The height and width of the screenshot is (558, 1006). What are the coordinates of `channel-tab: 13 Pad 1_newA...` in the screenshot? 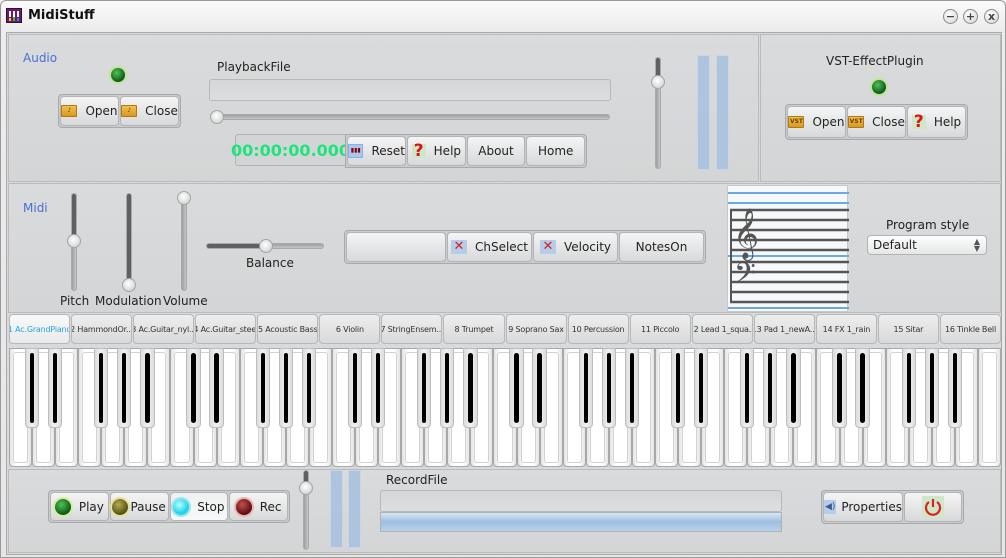 It's located at (784, 329).